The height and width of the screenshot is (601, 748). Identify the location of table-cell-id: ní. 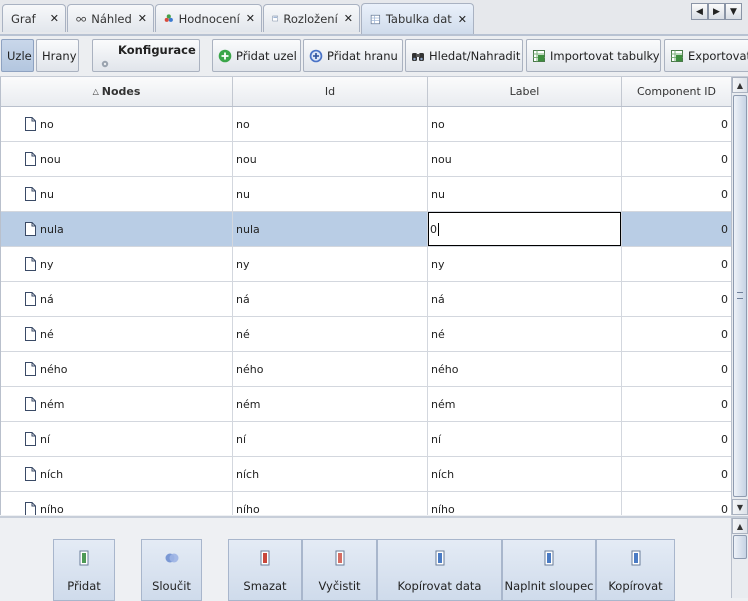
(330, 439).